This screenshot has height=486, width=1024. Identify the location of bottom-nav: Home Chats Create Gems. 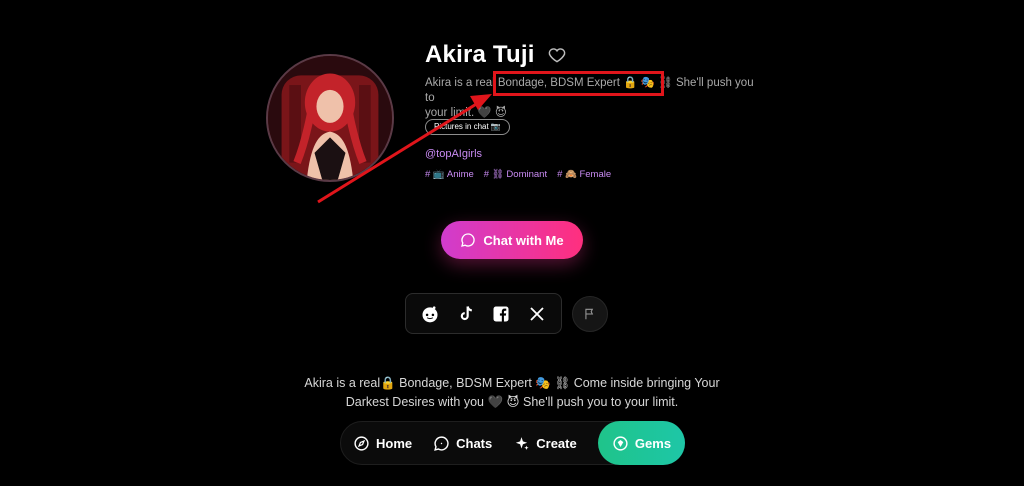
(512, 443).